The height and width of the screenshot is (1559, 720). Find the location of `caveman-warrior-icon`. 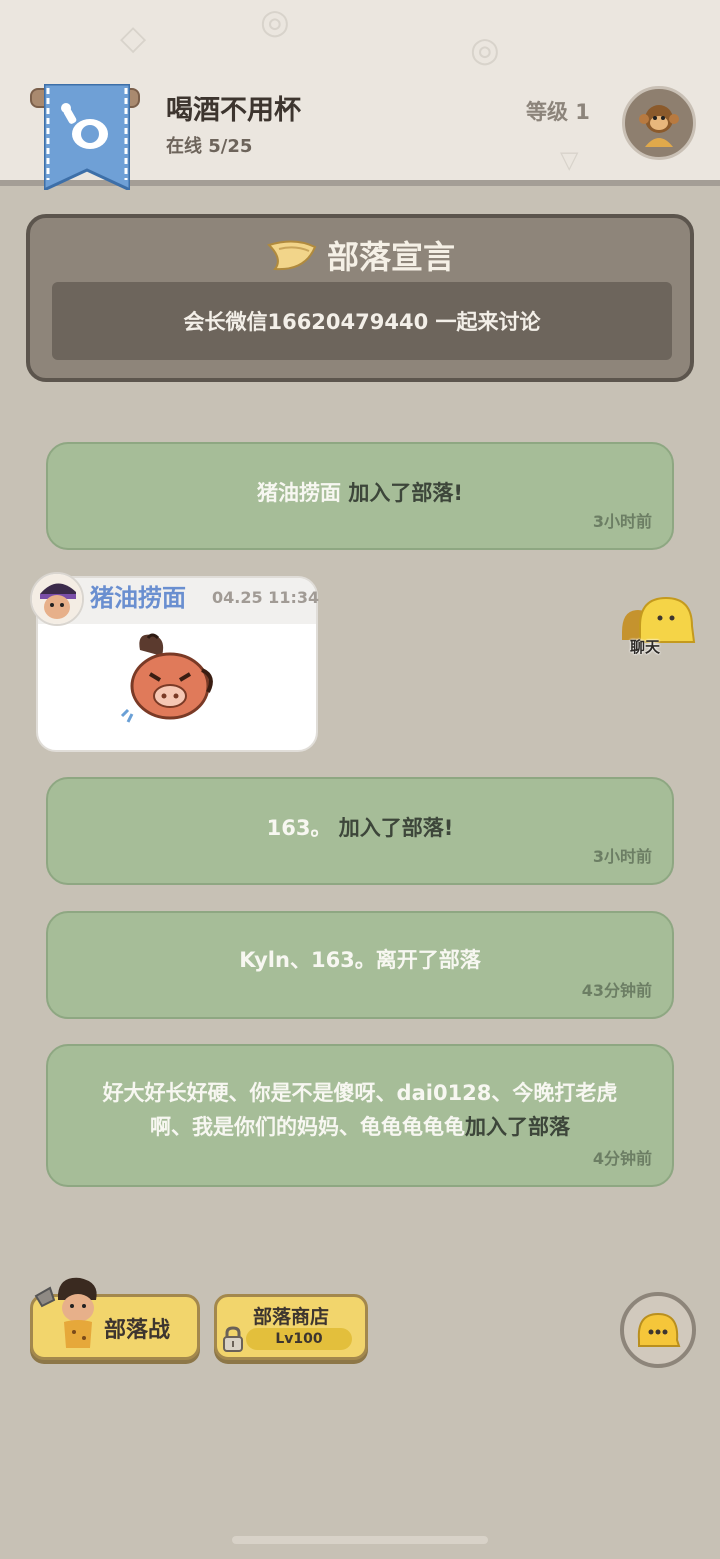

caveman-warrior-icon is located at coordinates (69, 1316).